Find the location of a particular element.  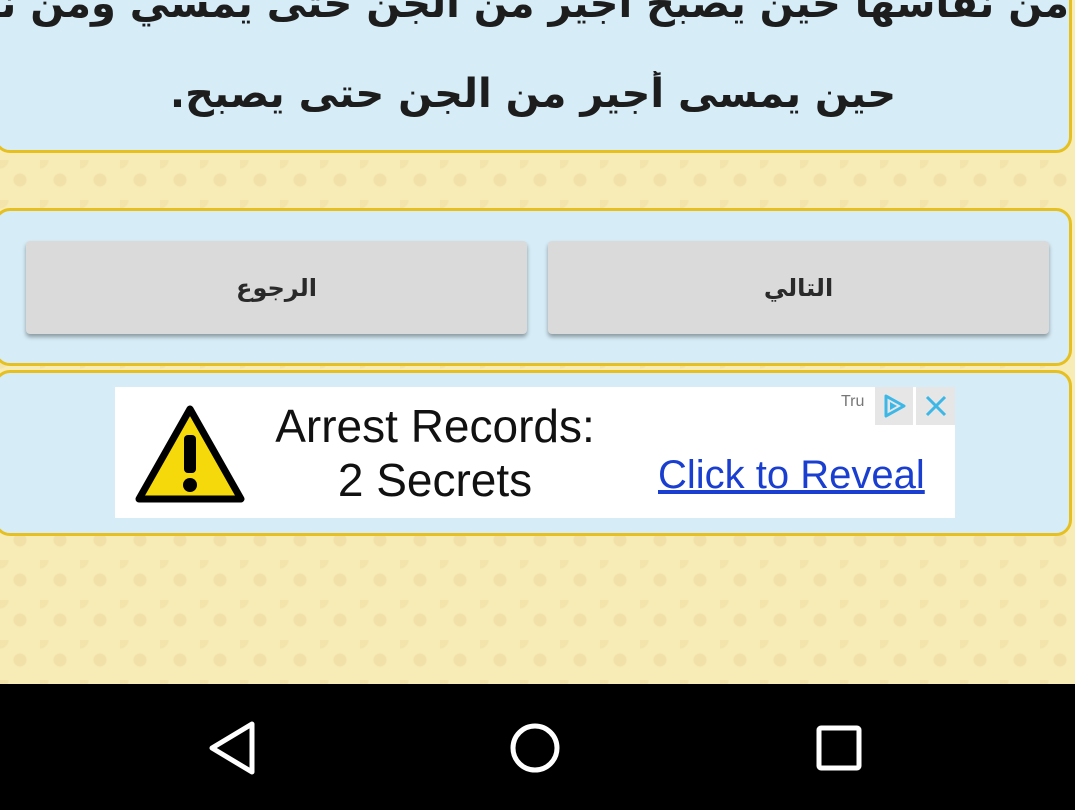

warning-triangle-icon is located at coordinates (190, 454).